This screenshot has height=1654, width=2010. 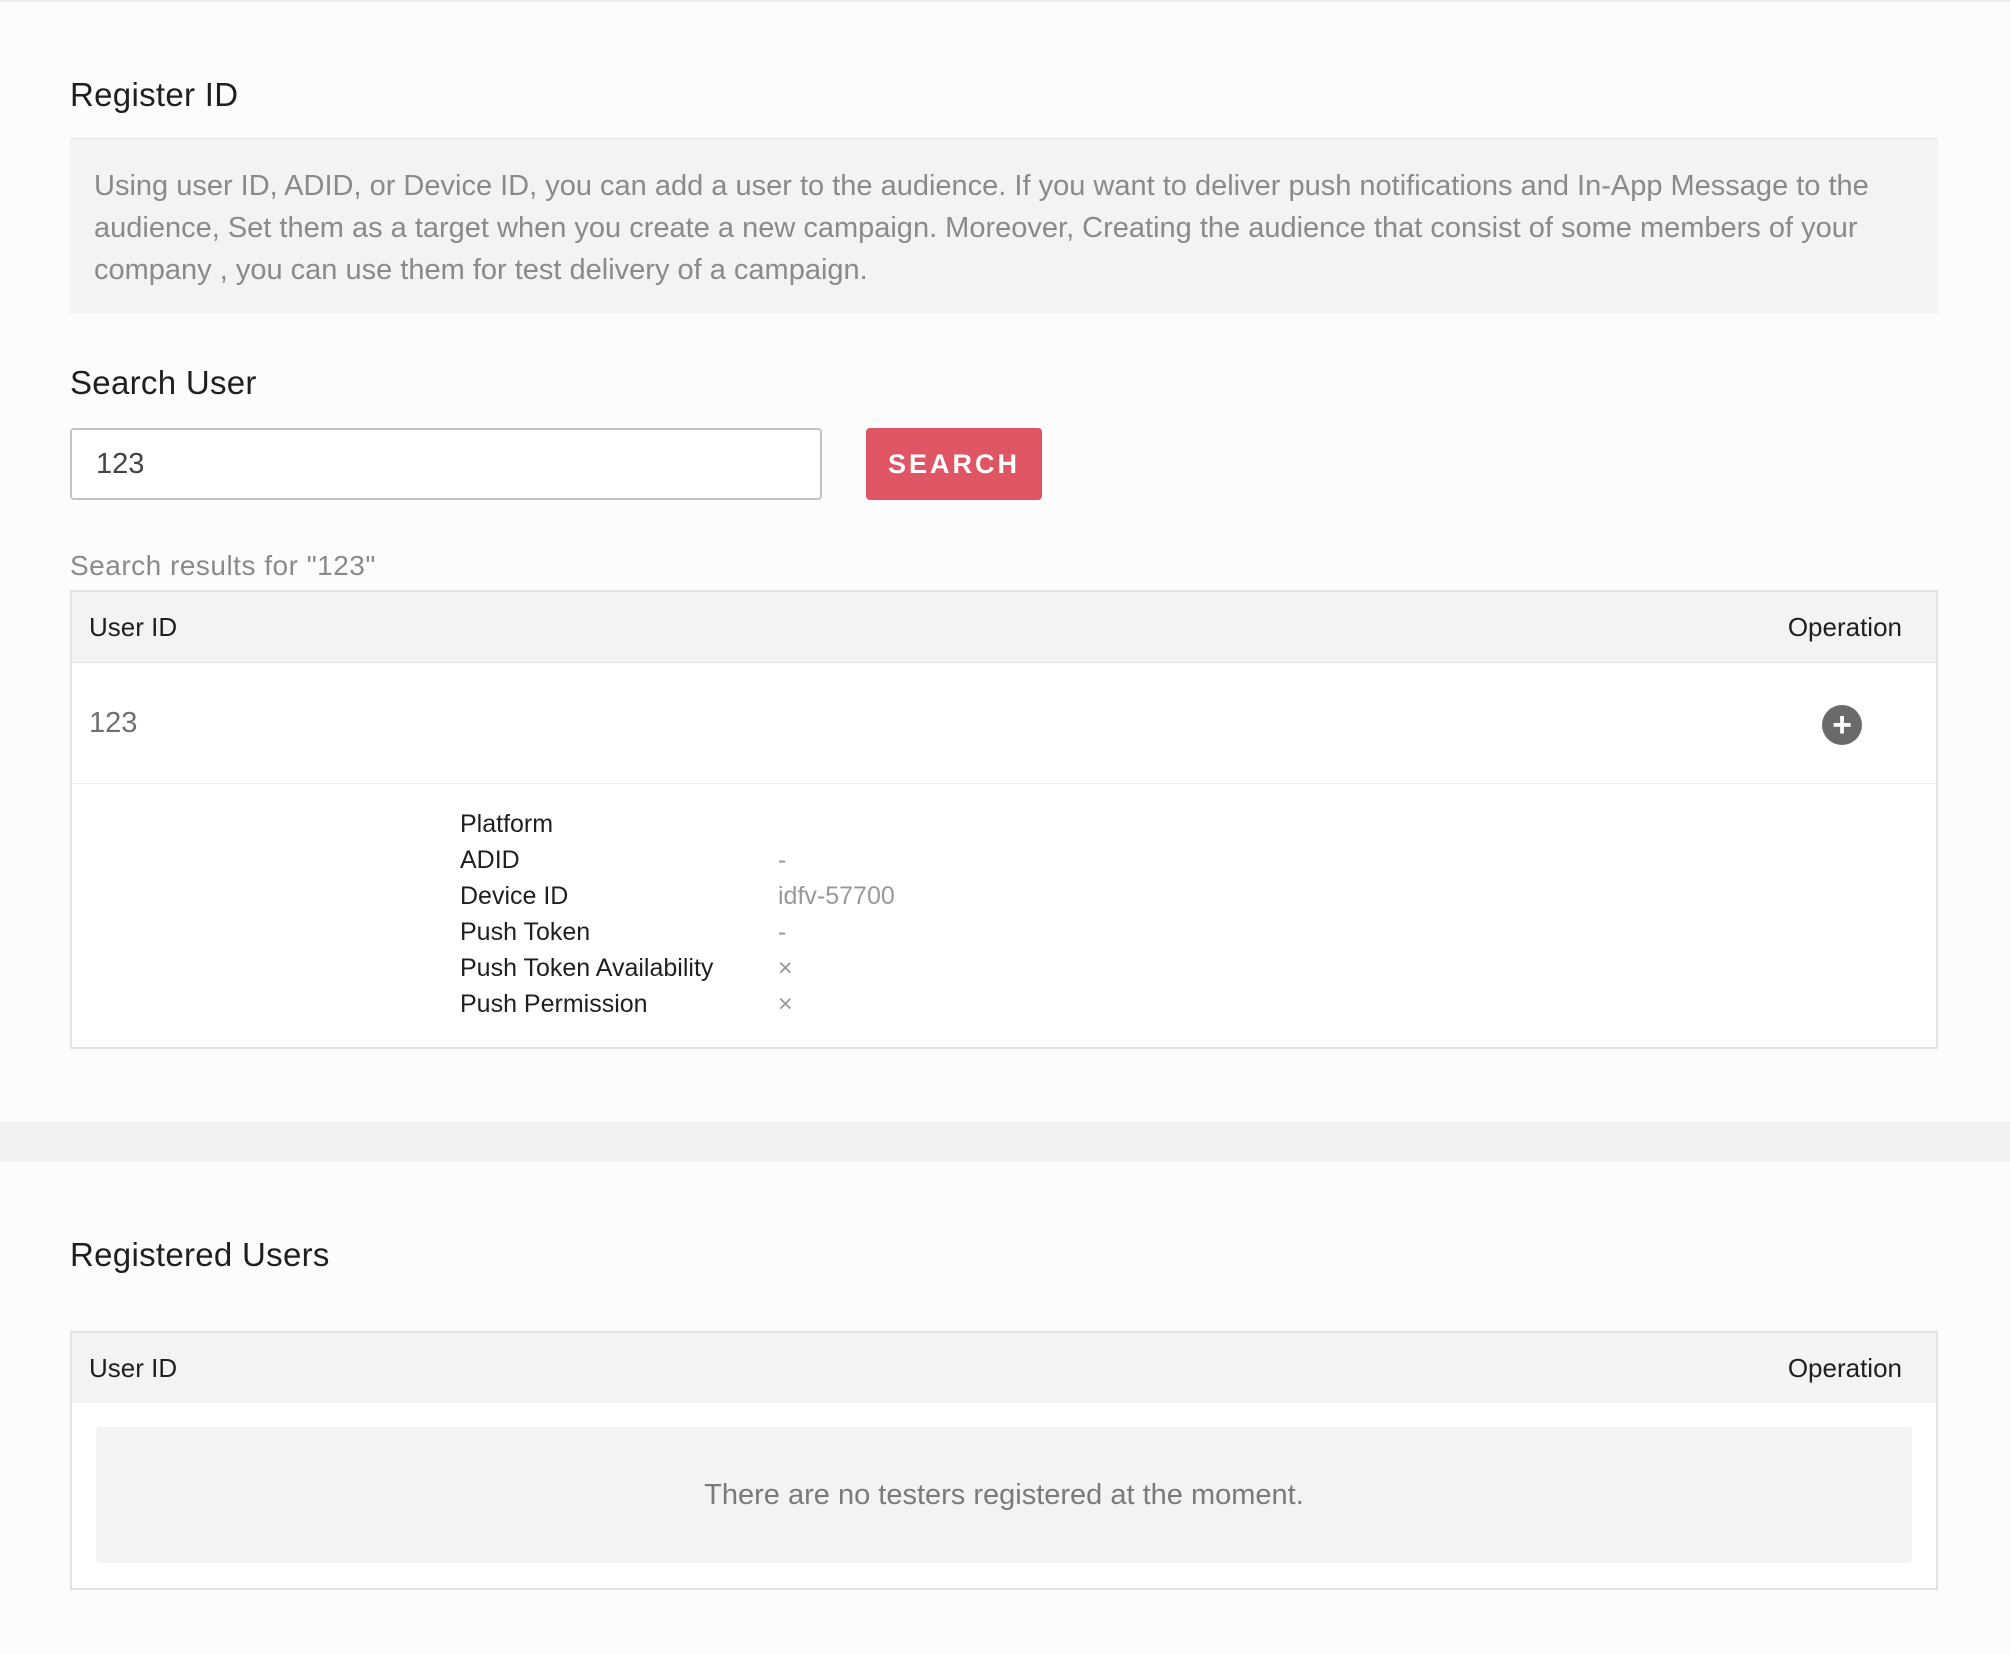 What do you see at coordinates (446, 464) in the screenshot?
I see `search-input` at bounding box center [446, 464].